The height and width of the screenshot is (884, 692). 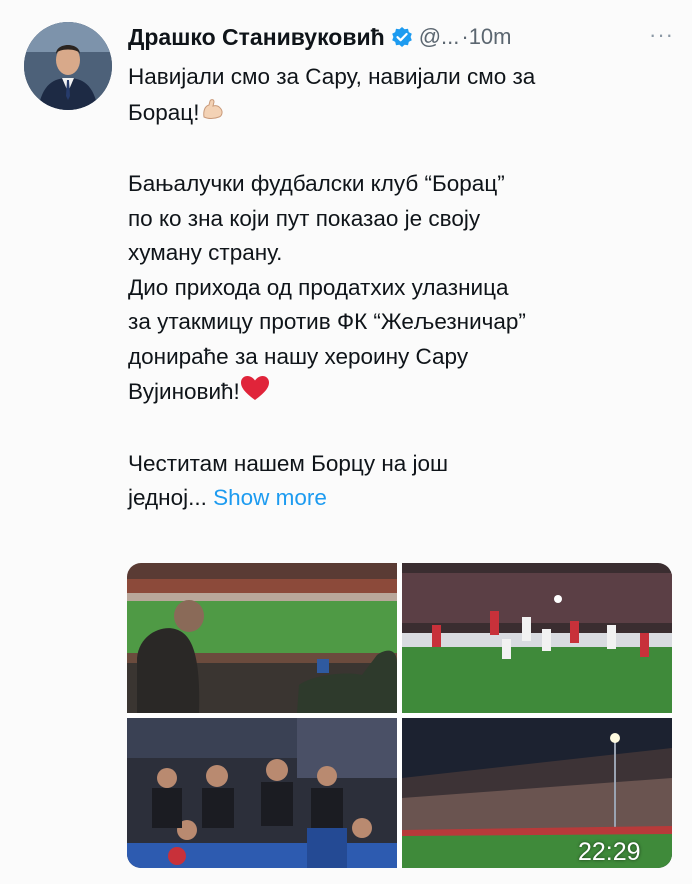 I want to click on tweet-line: по ко зна који пут показао је своју, so click(x=304, y=218).